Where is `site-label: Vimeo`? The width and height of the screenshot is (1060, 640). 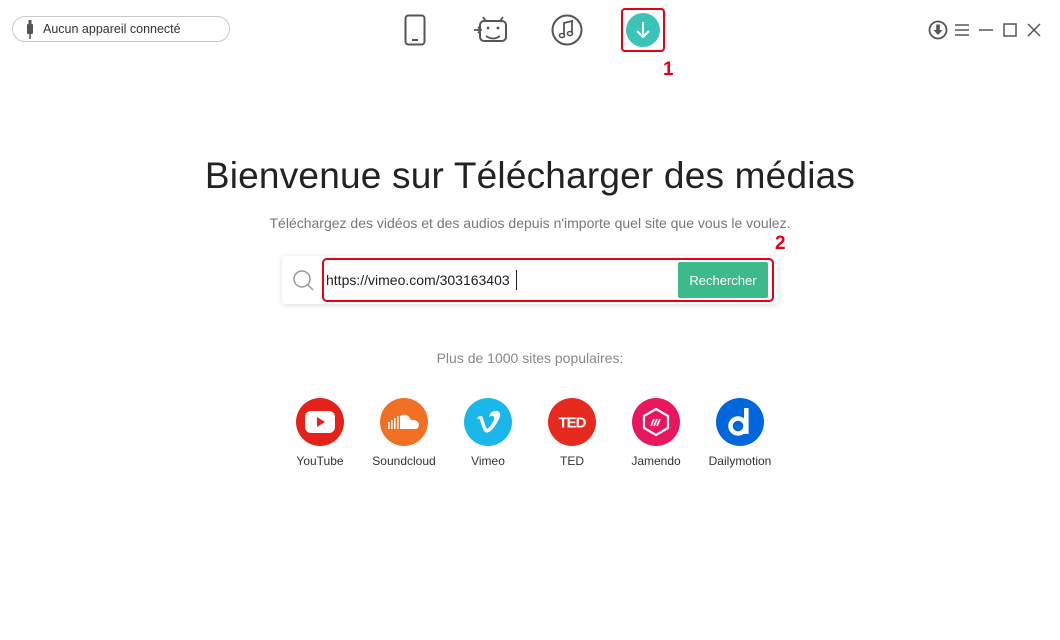 site-label: Vimeo is located at coordinates (488, 461).